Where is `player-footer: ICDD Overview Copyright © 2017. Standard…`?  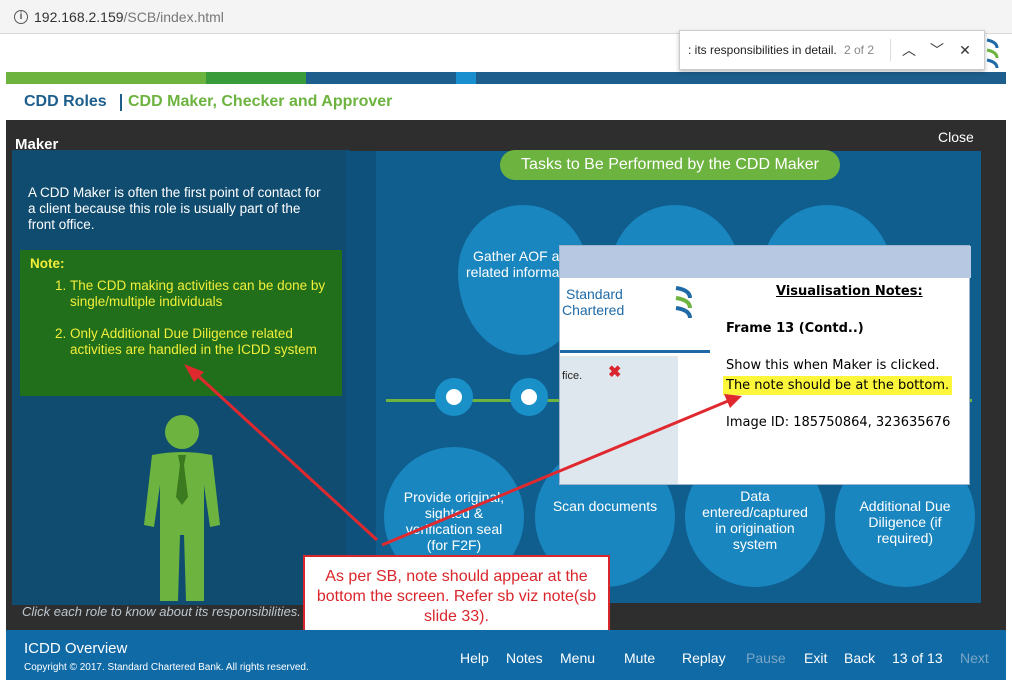
player-footer: ICDD Overview Copyright © 2017. Standard… is located at coordinates (506, 655).